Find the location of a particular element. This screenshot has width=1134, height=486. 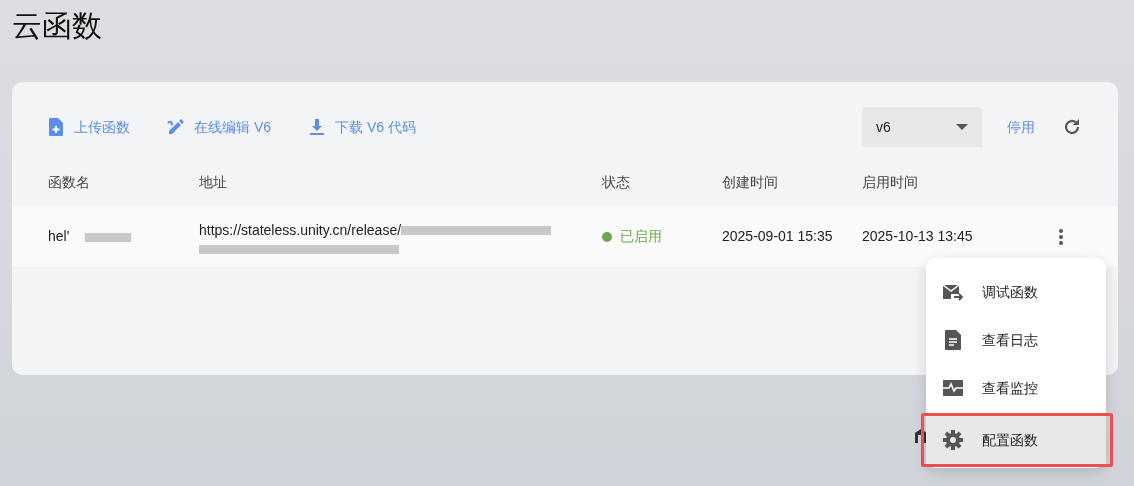

menu-item: 调试函数 is located at coordinates (1016, 292).